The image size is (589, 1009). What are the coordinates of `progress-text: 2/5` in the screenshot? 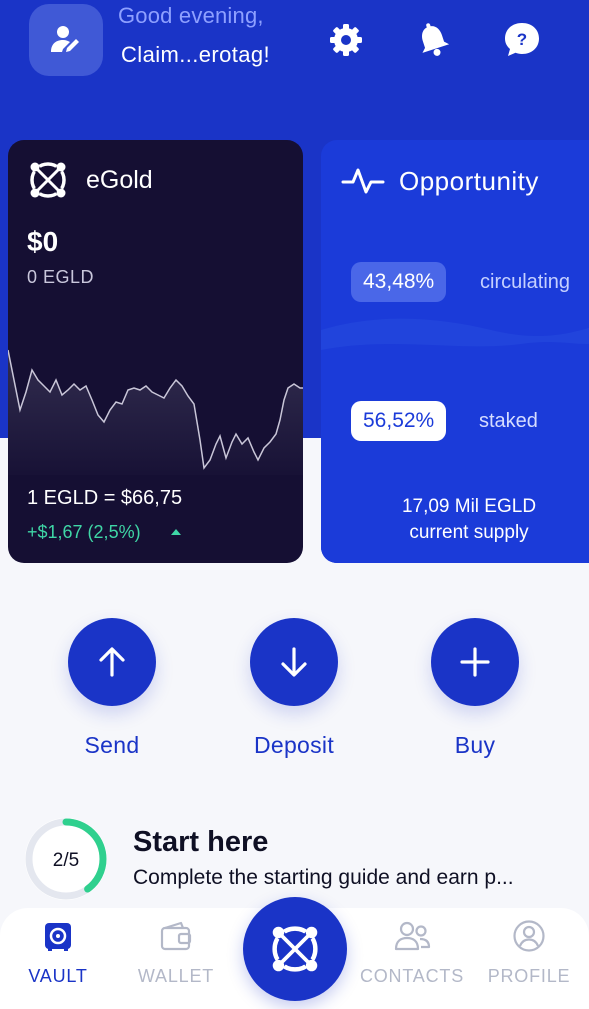 It's located at (66, 860).